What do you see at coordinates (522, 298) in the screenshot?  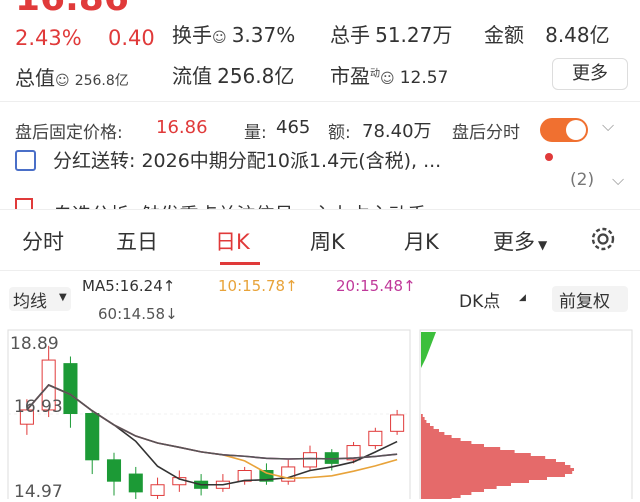 I see `caret-icon: ◢` at bounding box center [522, 298].